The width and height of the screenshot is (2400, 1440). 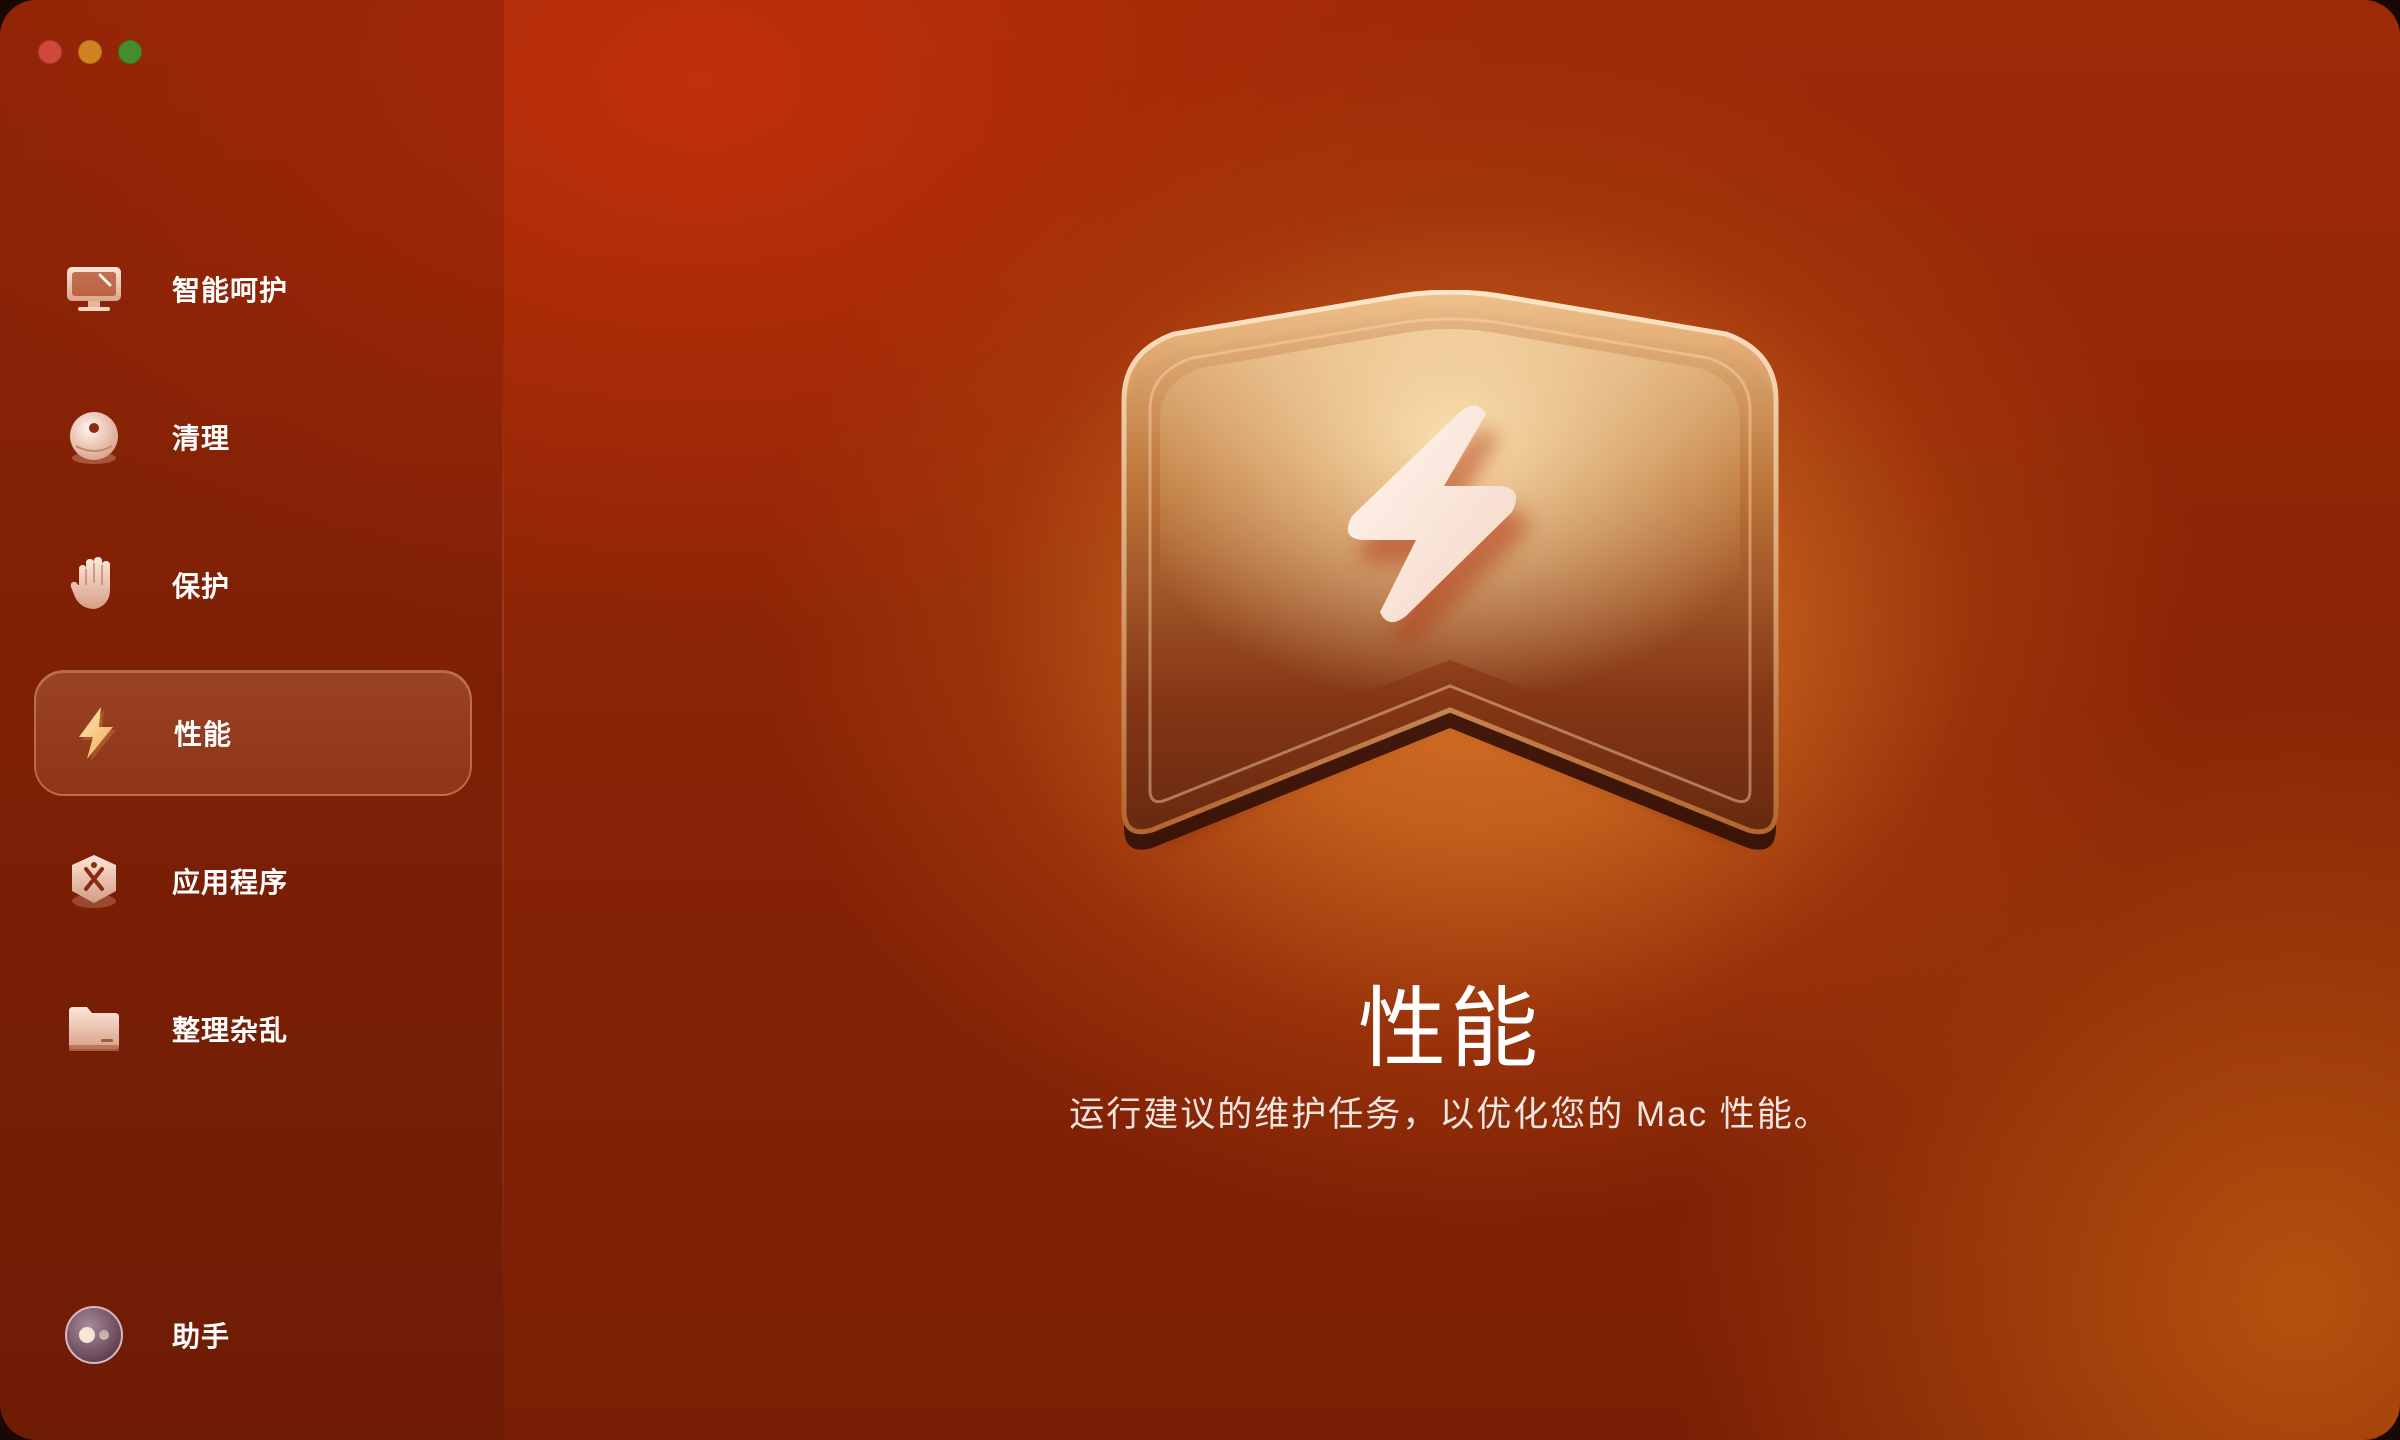 I want to click on sidebar-item-smart-care: 智能呵护, so click(x=253, y=289).